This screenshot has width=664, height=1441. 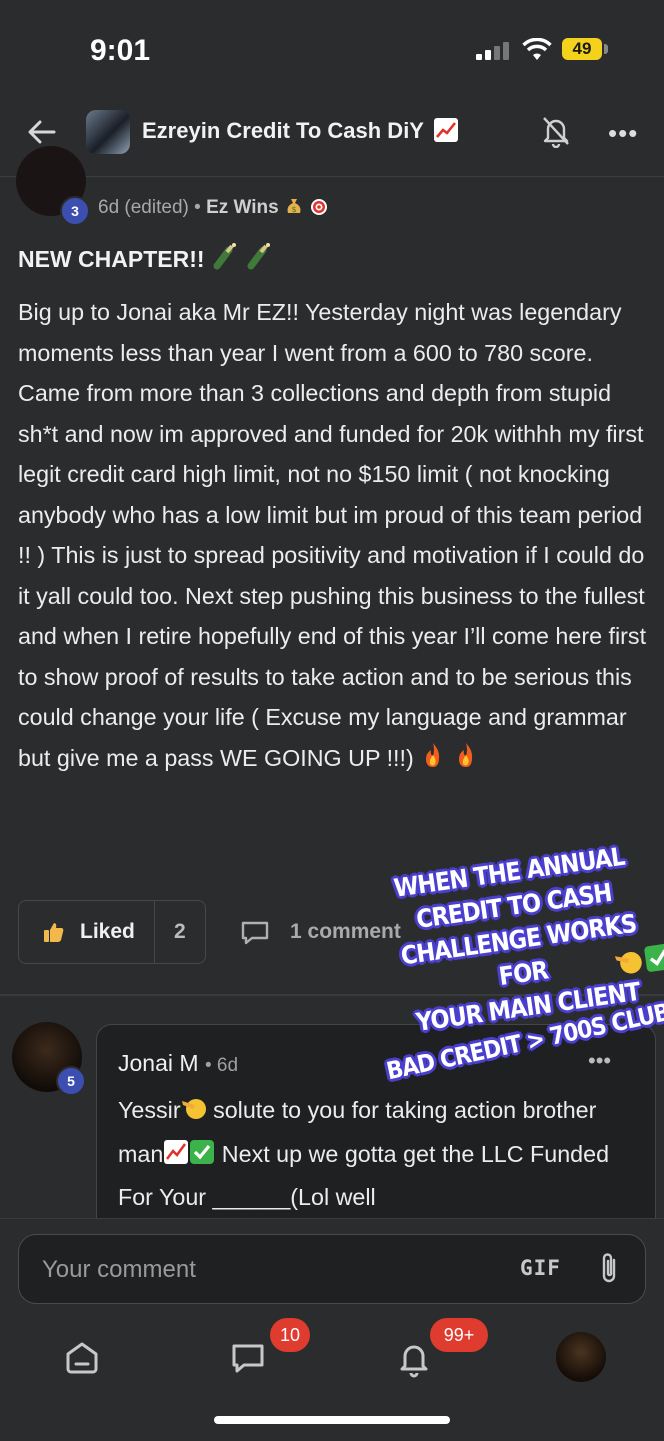 I want to click on header-divider, so click(x=332, y=176).